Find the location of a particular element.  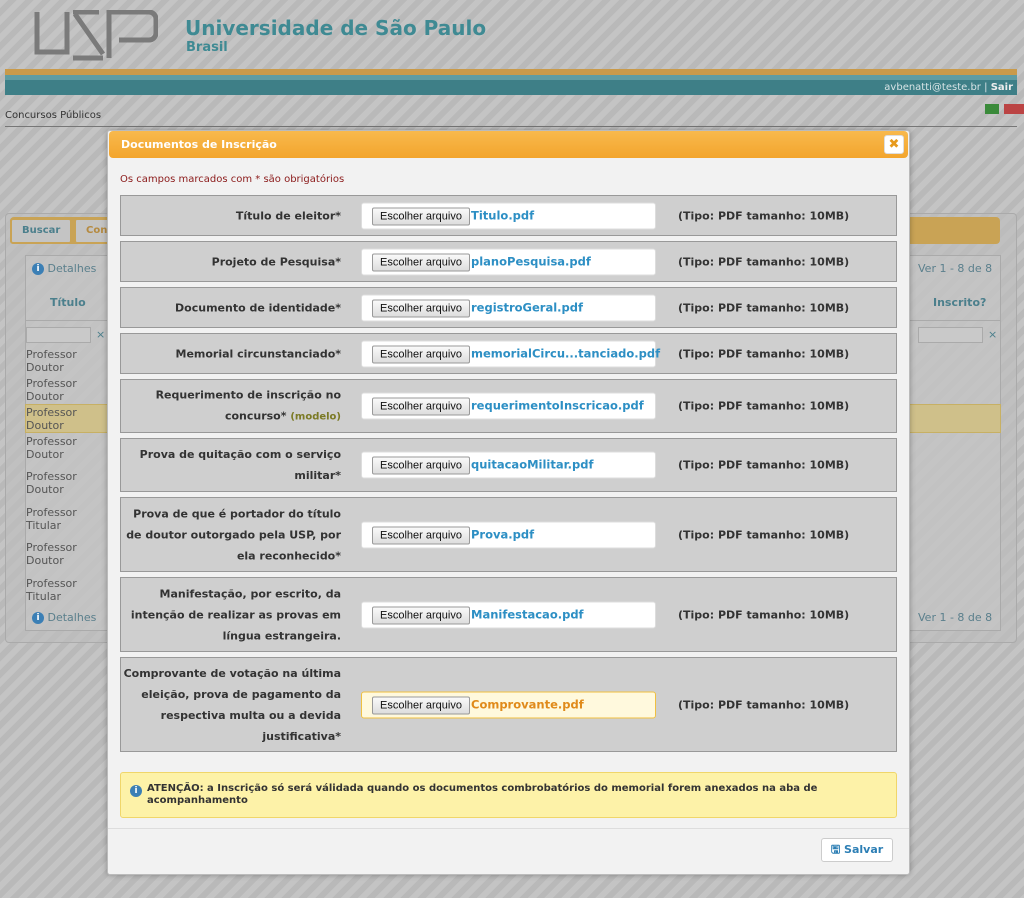

field-label-text: Documento de identidade* is located at coordinates (258, 307).